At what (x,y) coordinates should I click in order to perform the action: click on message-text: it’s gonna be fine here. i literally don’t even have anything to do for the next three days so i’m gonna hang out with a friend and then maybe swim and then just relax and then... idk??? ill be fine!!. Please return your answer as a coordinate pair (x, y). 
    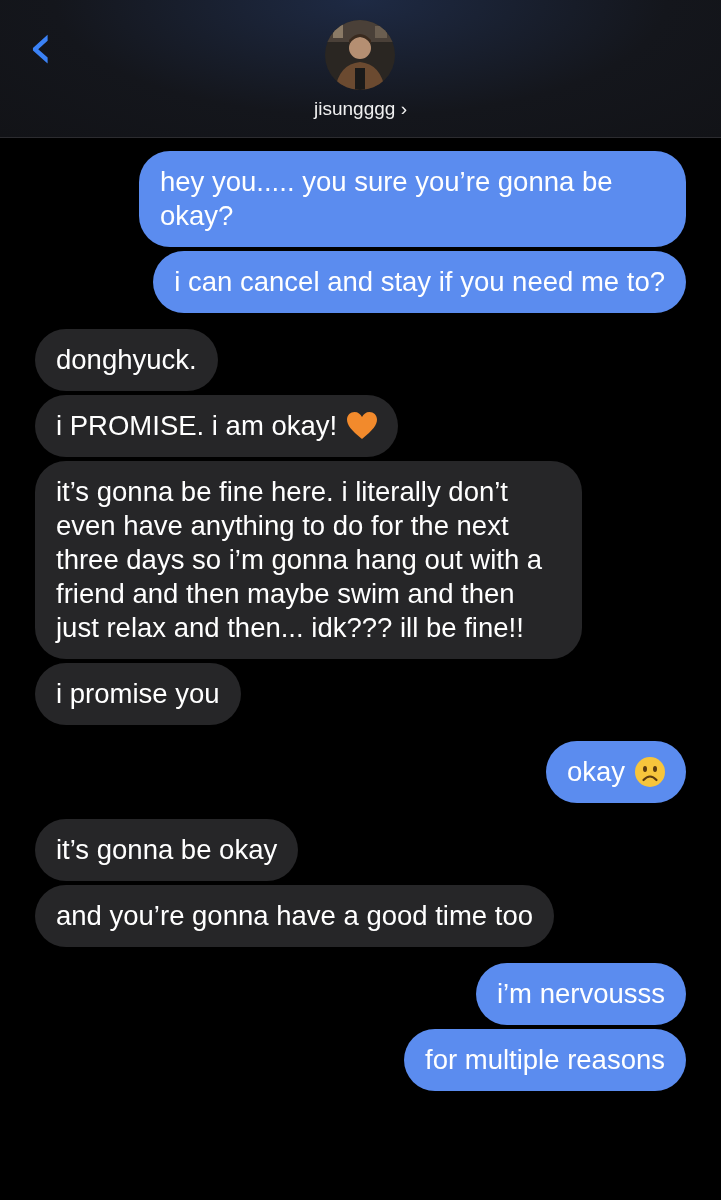
    Looking at the image, I should click on (300, 560).